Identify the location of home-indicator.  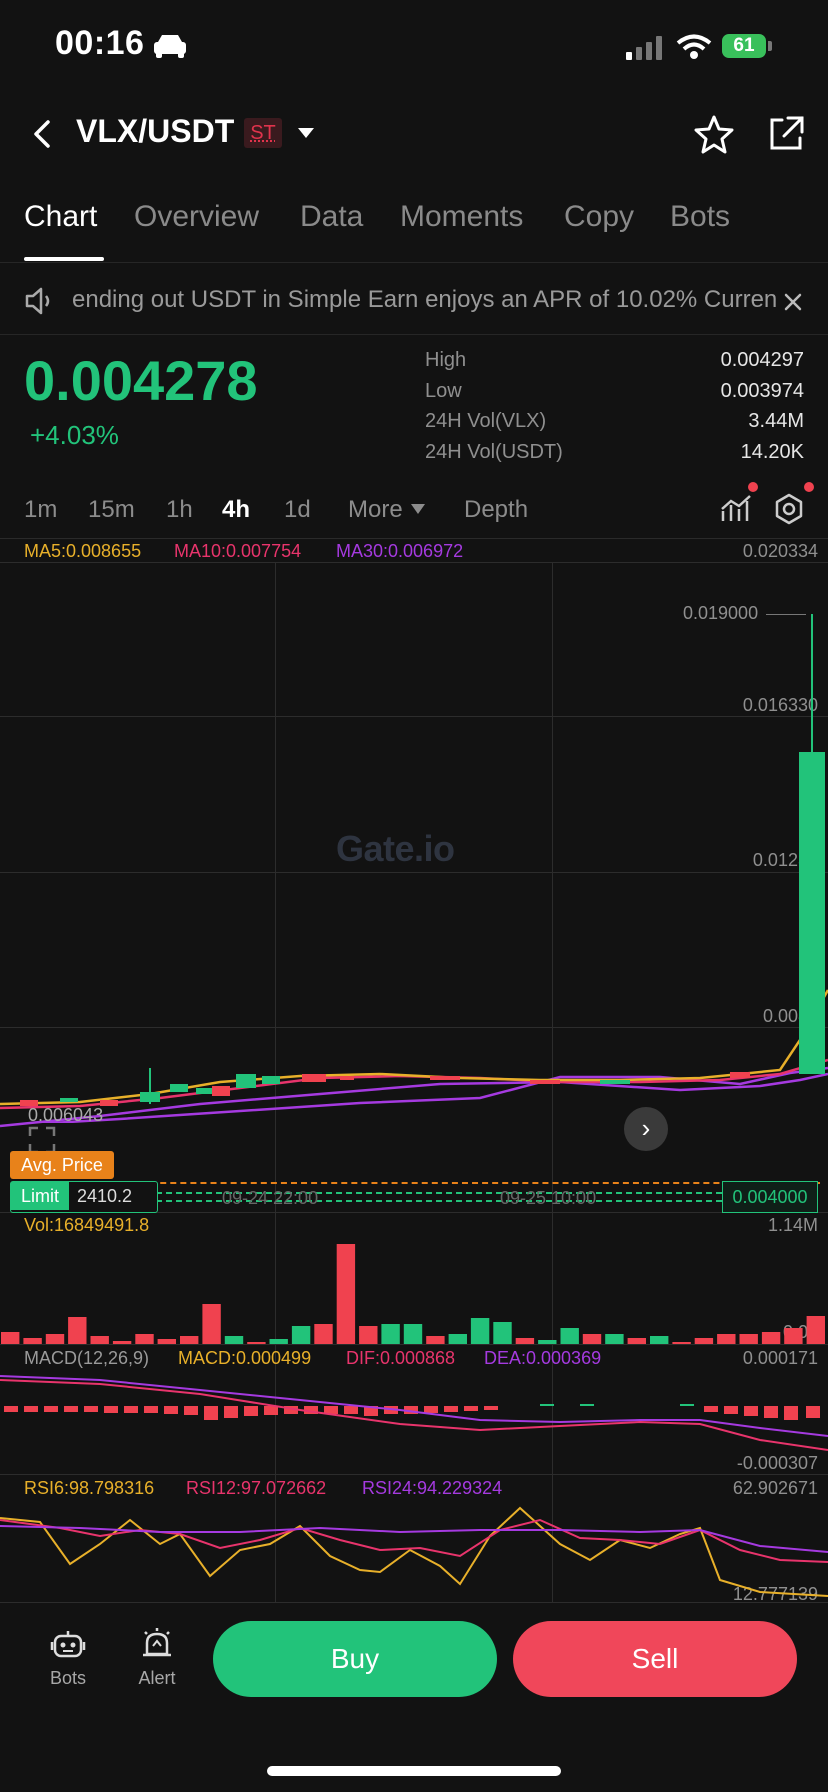
(414, 1771).